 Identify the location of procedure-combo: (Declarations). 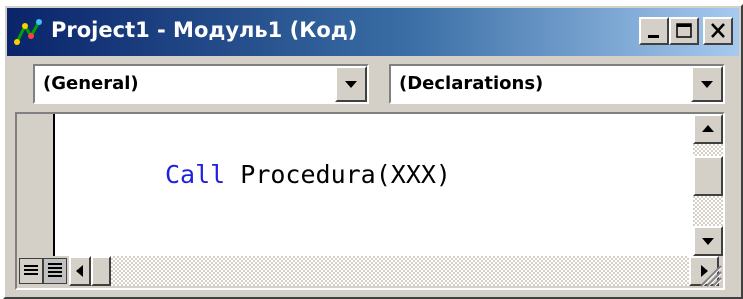
(557, 84).